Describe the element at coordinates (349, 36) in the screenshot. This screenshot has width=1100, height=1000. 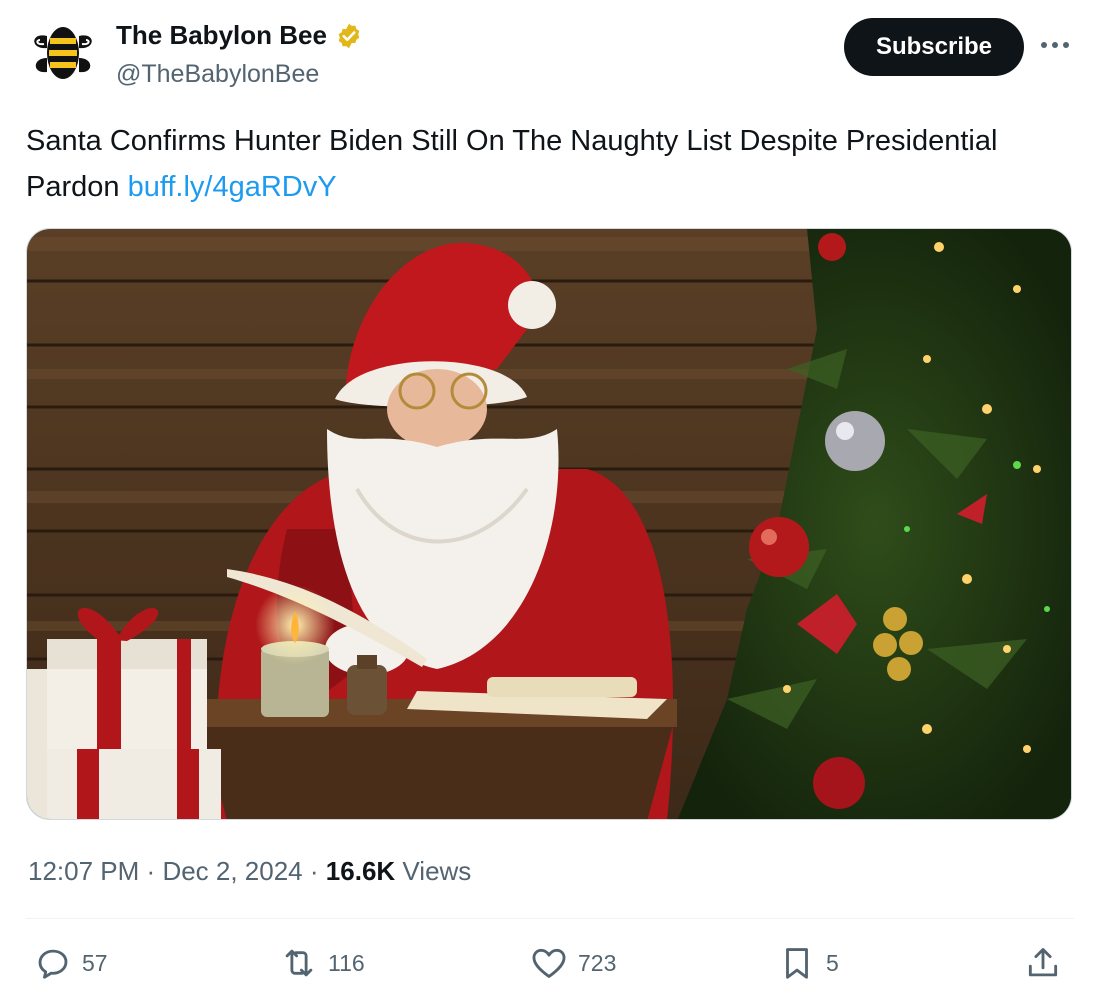
I see `verified-badge-icon` at that location.